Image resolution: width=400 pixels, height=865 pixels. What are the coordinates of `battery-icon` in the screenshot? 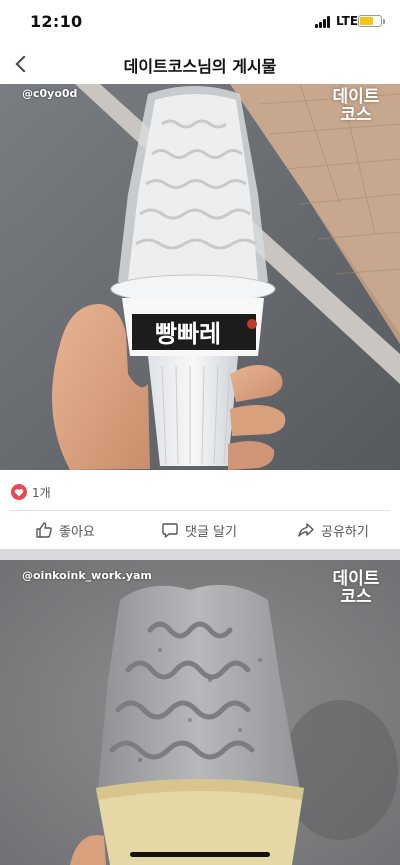 It's located at (370, 21).